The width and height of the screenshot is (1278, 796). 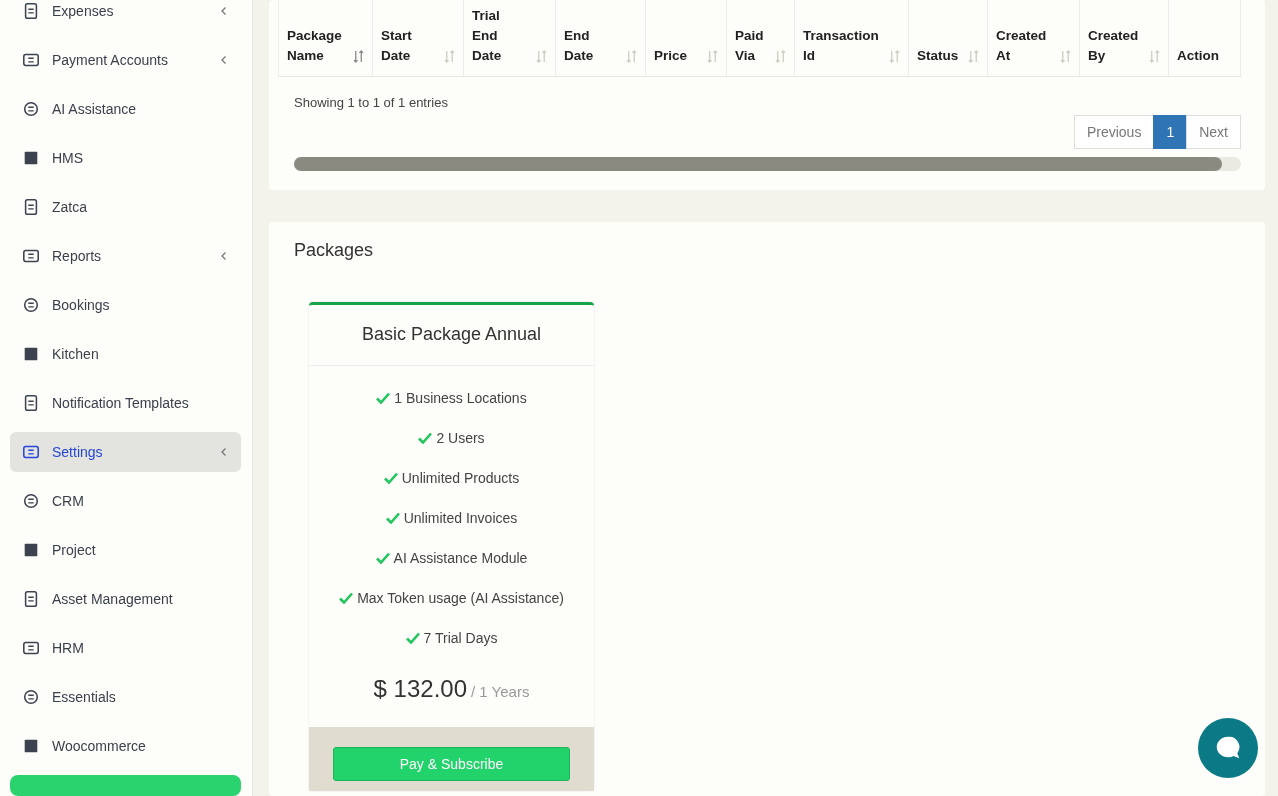 What do you see at coordinates (500, 691) in the screenshot?
I see `price-period: / 1 Years` at bounding box center [500, 691].